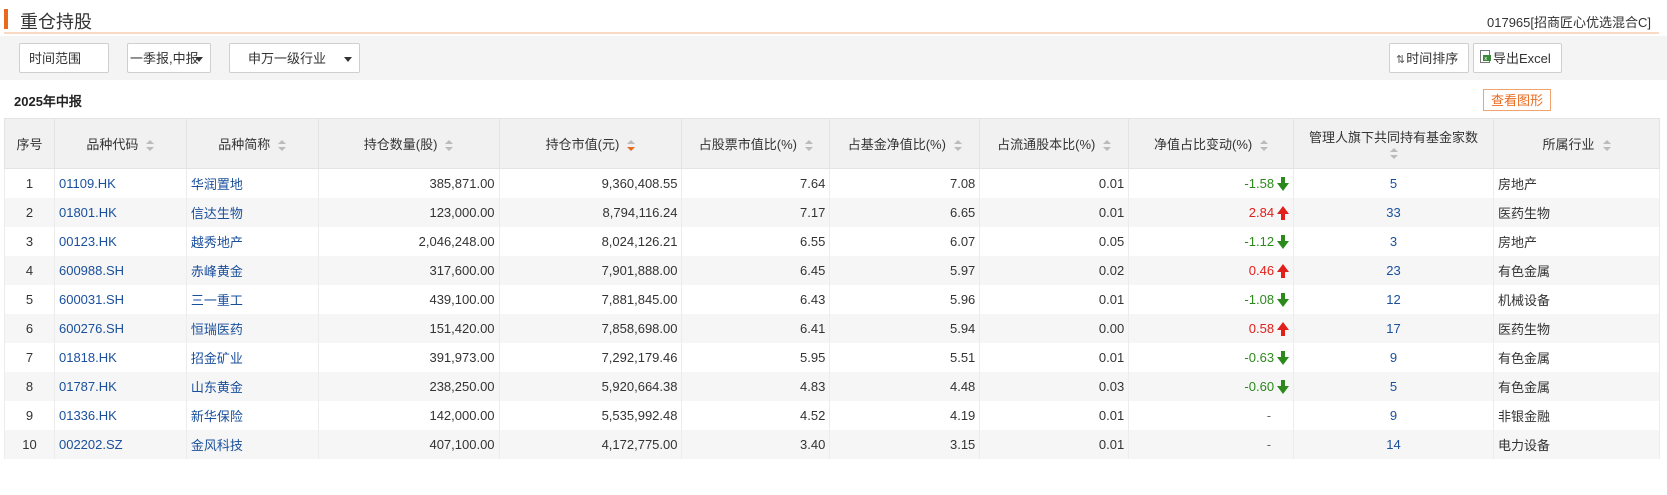 The image size is (1667, 495). I want to click on column-header-industry: 所属行业, so click(1576, 143).